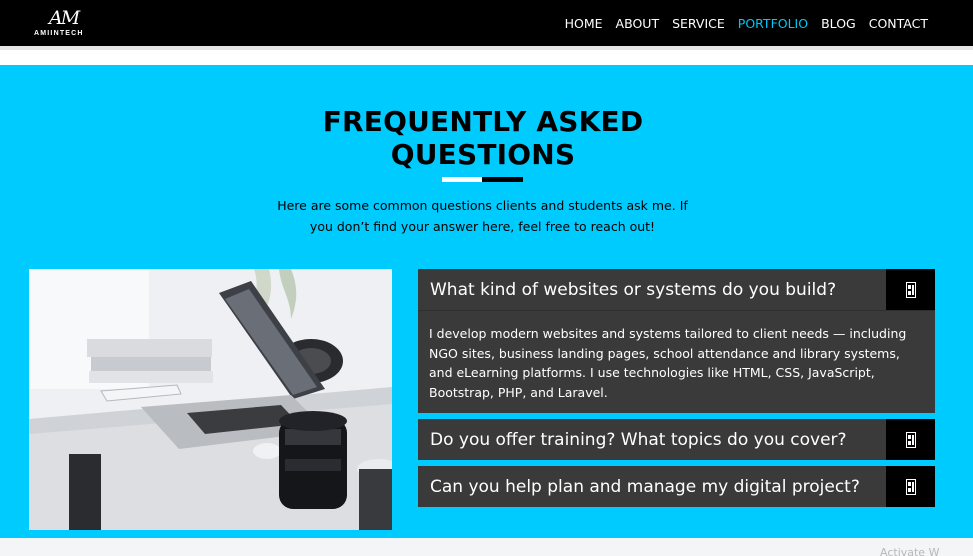  I want to click on faq-title: FREQUENTLY ASKED QUESTIONS, so click(483, 138).